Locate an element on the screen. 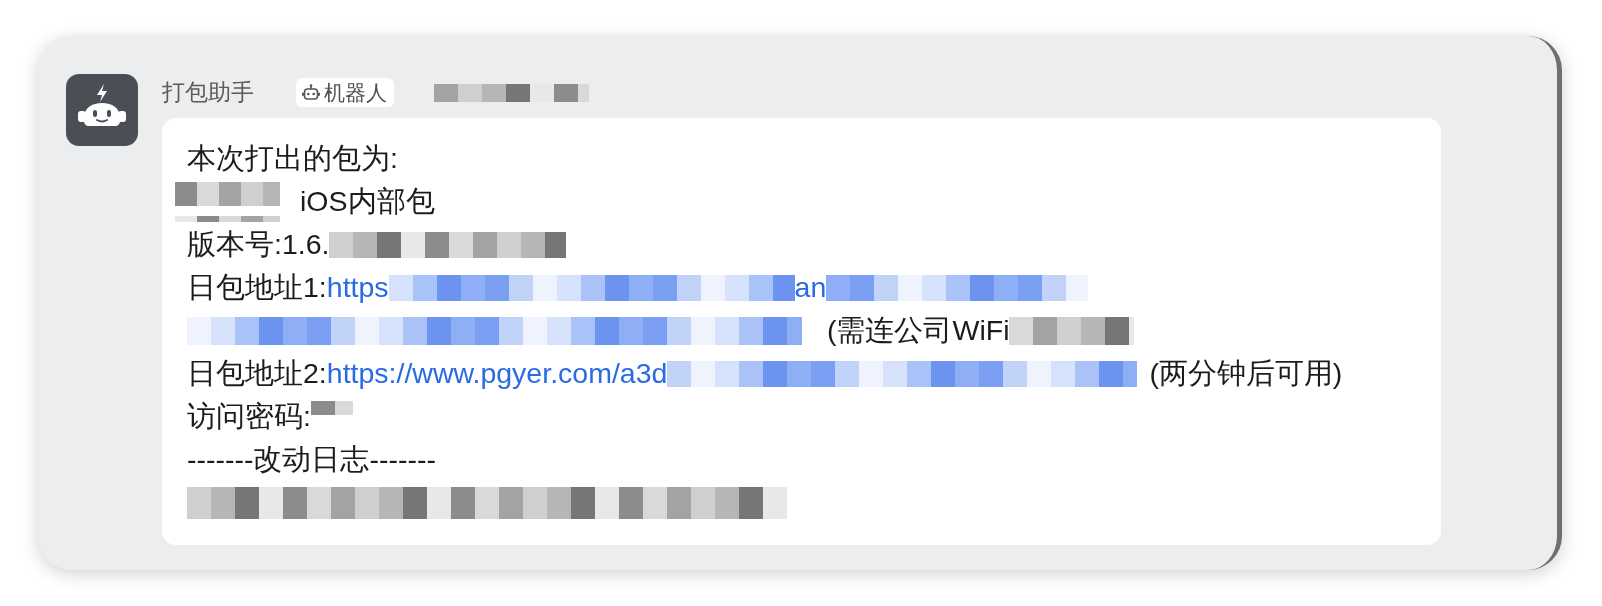 This screenshot has width=1602, height=606. sender-name: 打包助手 is located at coordinates (208, 92).